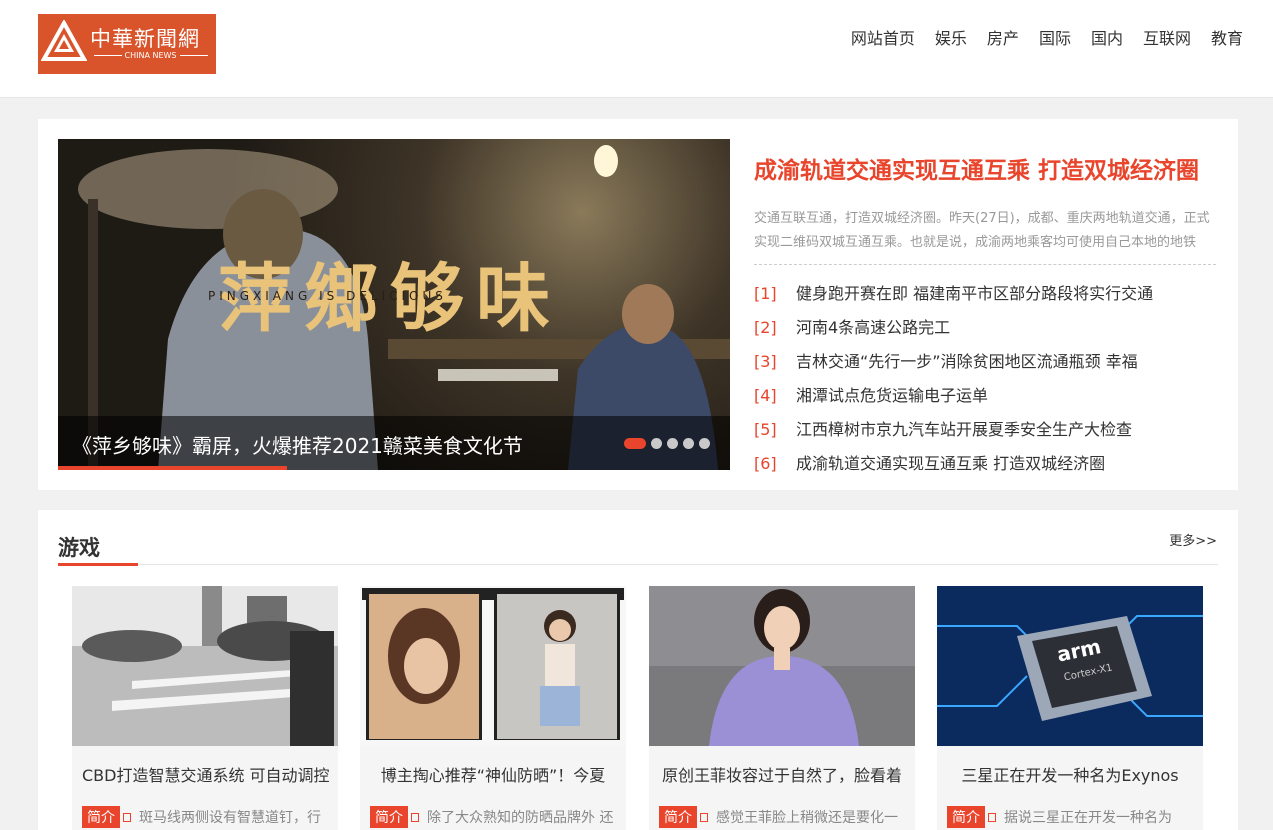  I want to click on list-item: [4] 湘潭试点危货运输电子运单, so click(985, 396).